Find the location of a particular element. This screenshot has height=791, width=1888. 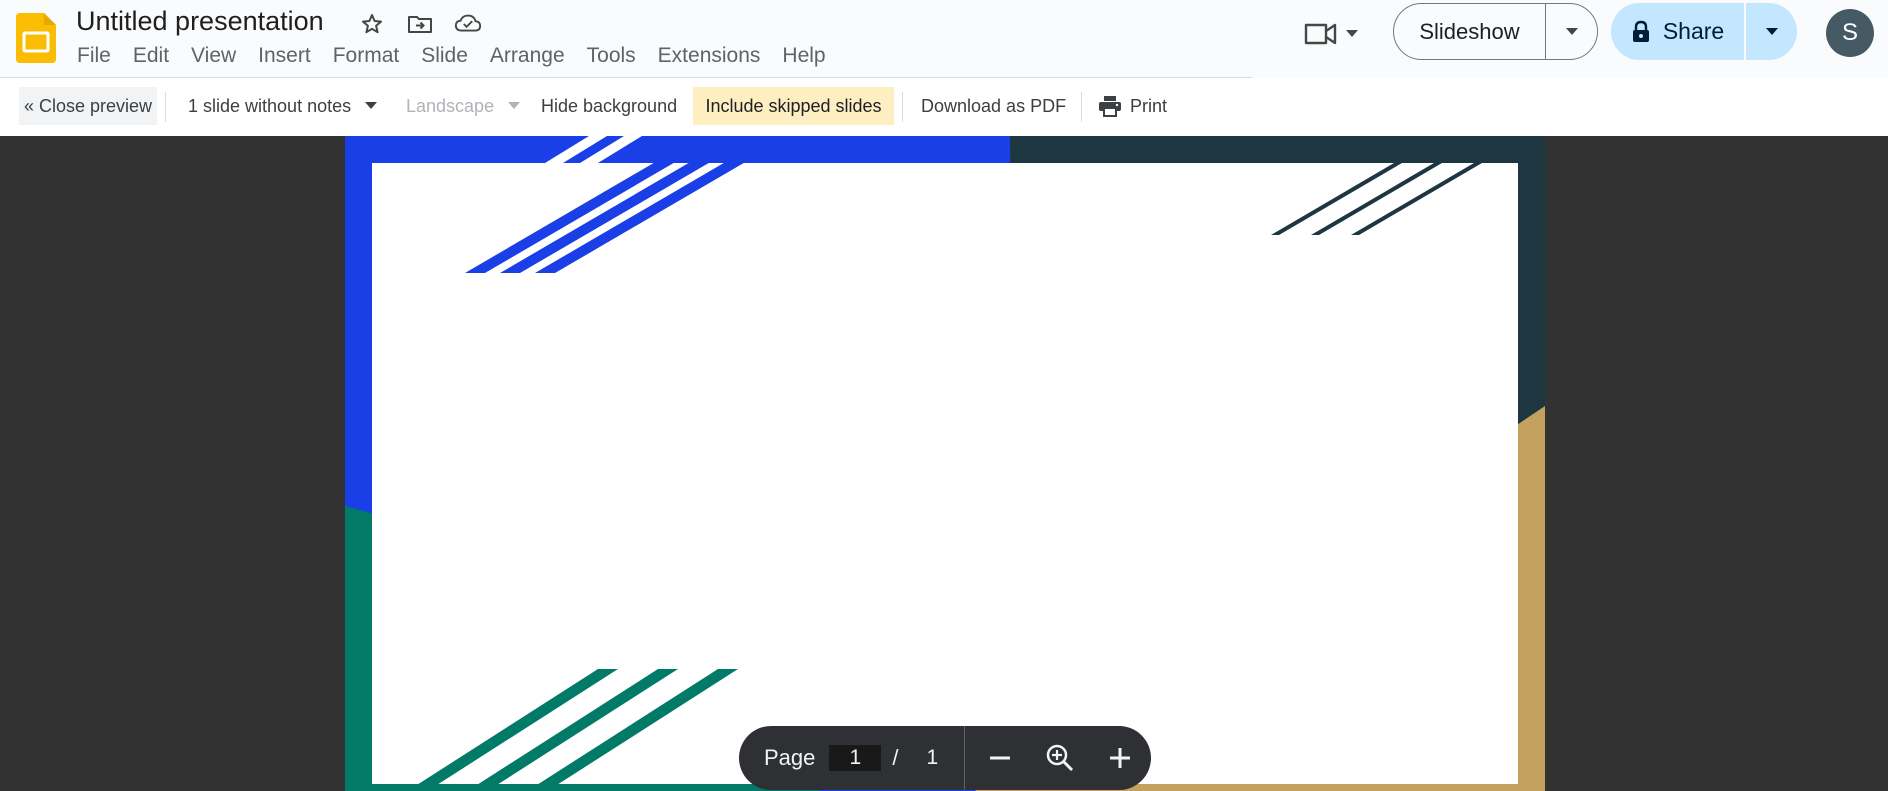

slideshow-options-button is located at coordinates (1571, 31).